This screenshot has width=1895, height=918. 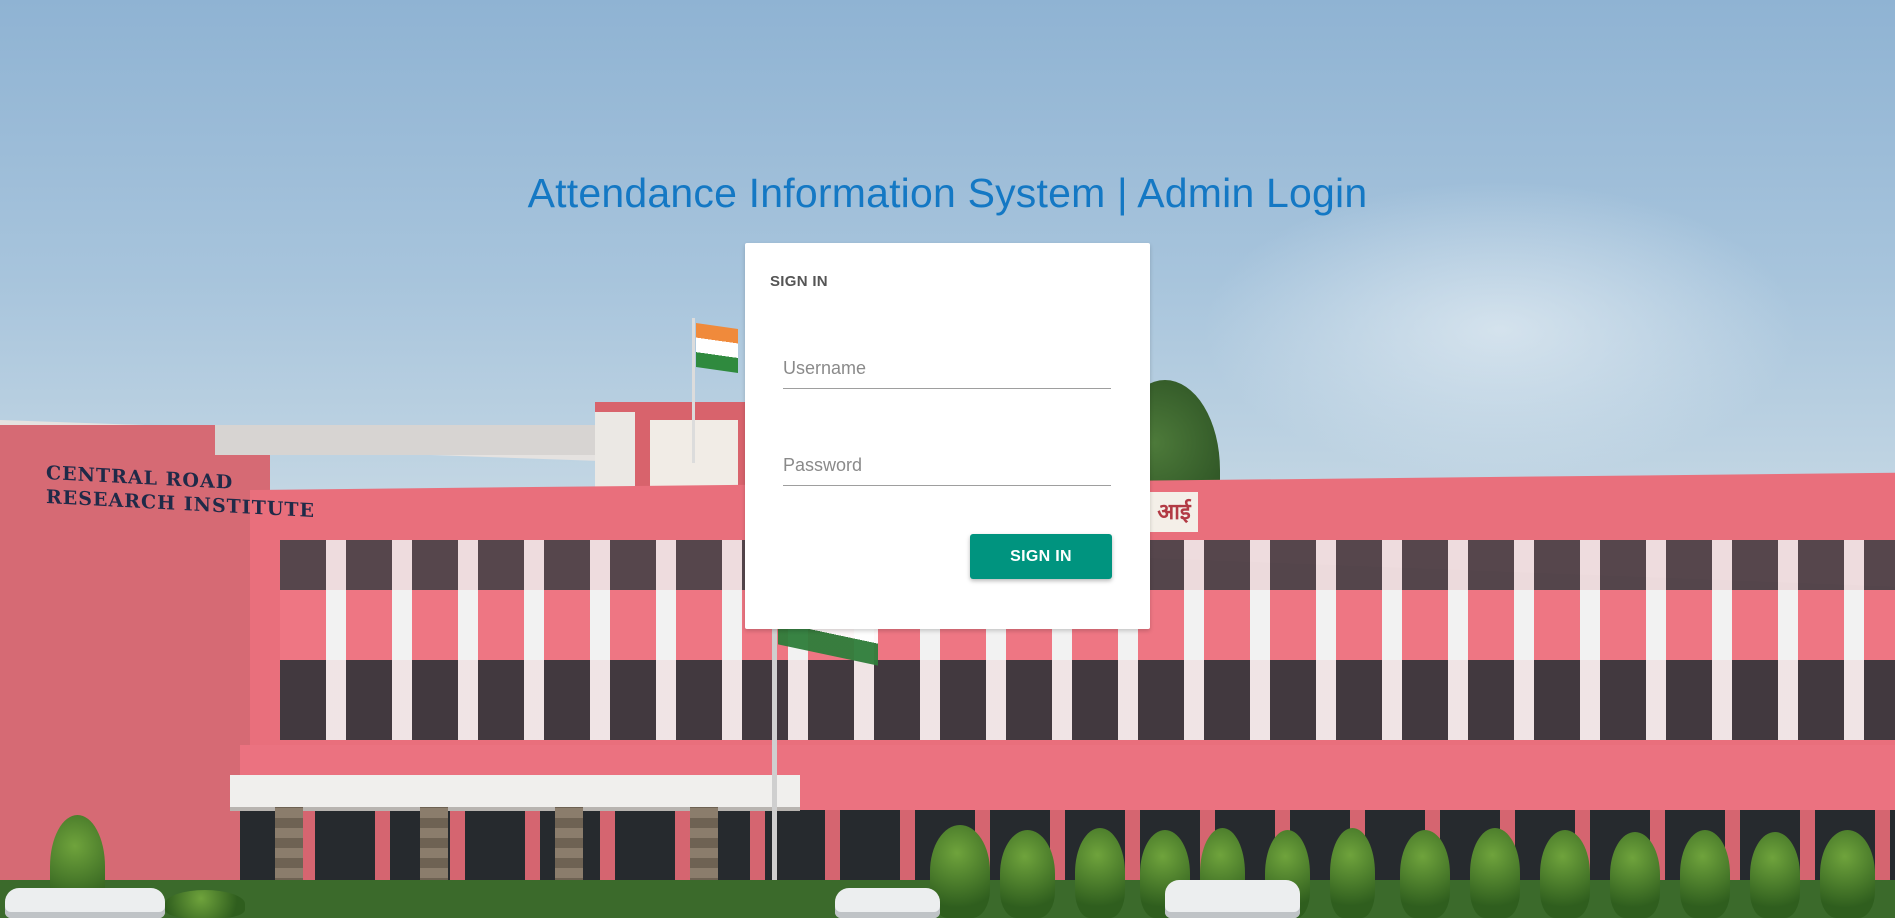 What do you see at coordinates (947, 368) in the screenshot?
I see `username-field` at bounding box center [947, 368].